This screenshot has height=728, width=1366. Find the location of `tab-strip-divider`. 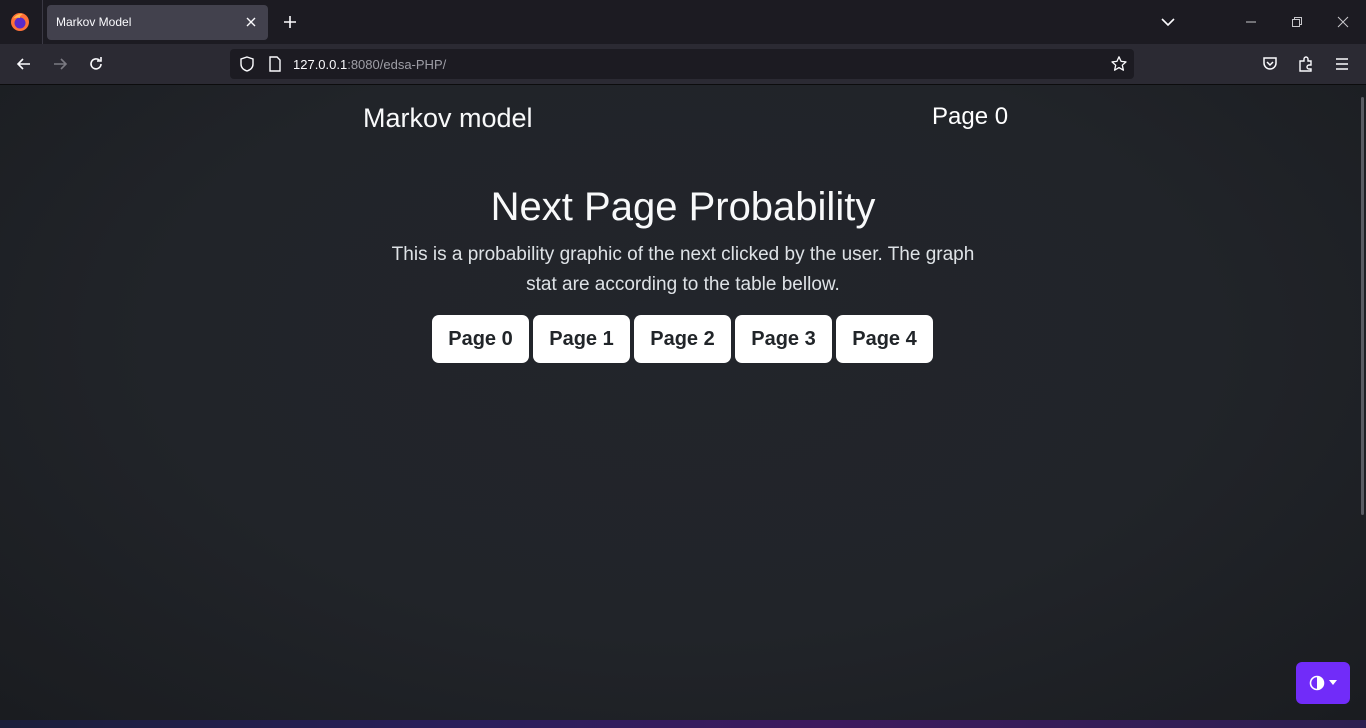

tab-strip-divider is located at coordinates (42, 22).